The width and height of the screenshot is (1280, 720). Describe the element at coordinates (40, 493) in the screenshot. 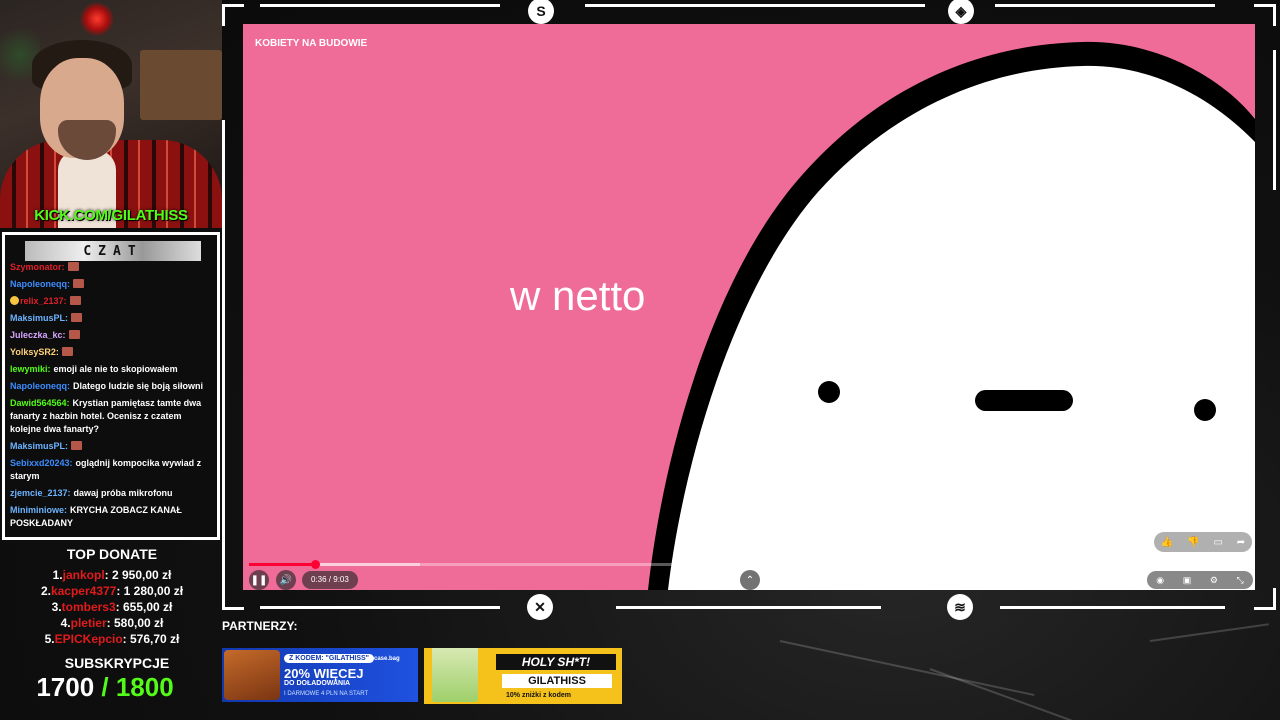

I see `chat-username: zjemcie_2137:` at that location.